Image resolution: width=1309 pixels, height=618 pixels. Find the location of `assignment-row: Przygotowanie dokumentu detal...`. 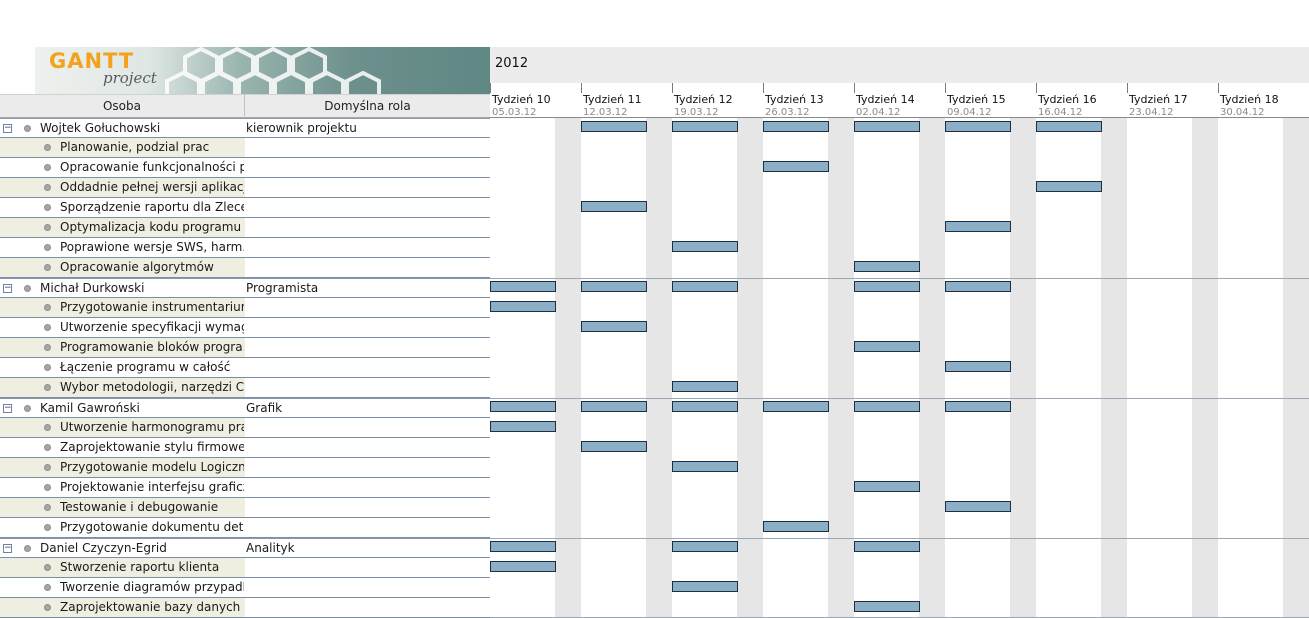

assignment-row: Przygotowanie dokumentu detal... is located at coordinates (245, 528).